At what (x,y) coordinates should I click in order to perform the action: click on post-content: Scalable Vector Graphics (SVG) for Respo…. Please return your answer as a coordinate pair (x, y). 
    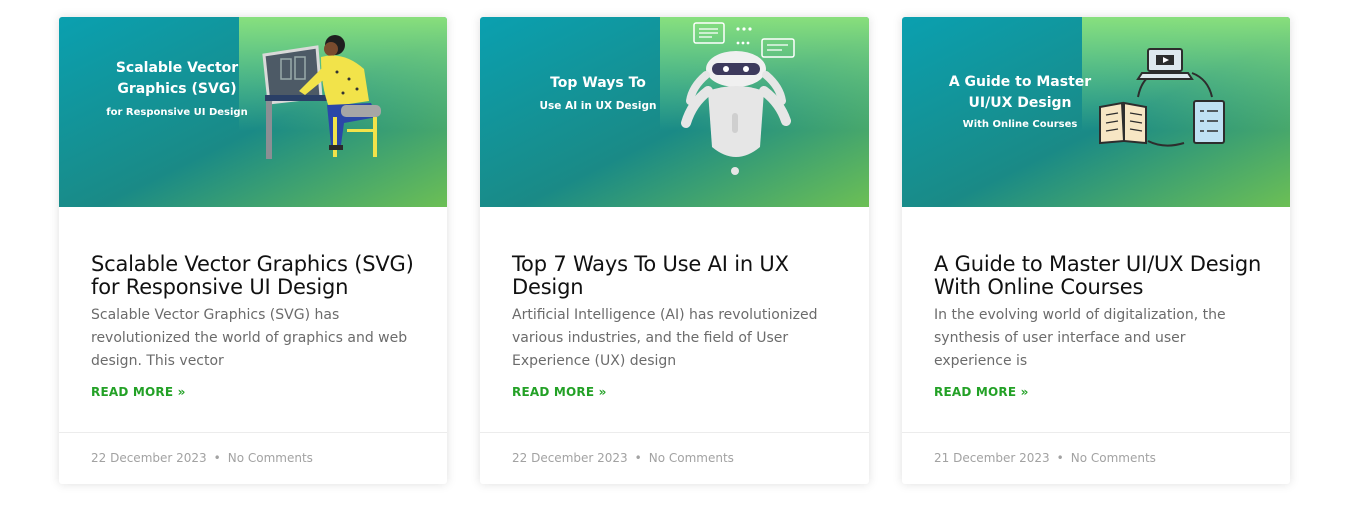
    Looking at the image, I should click on (255, 326).